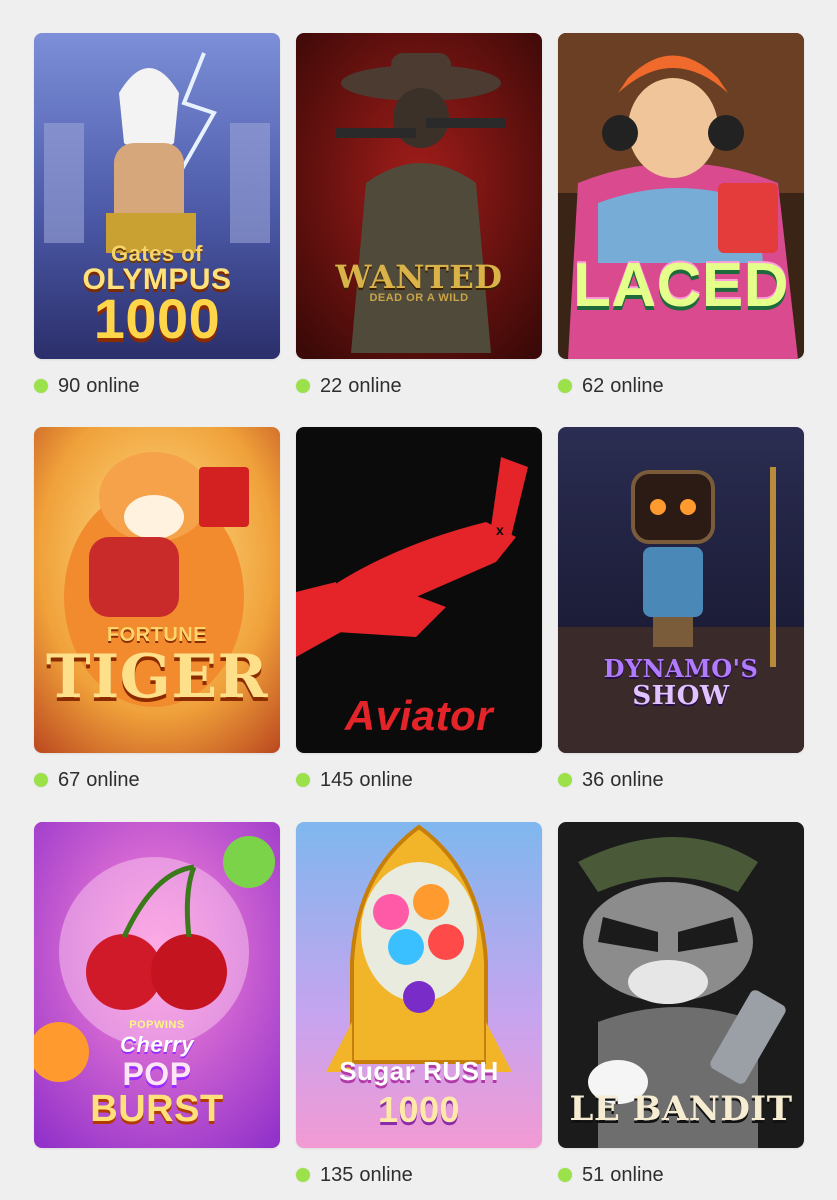 This screenshot has width=837, height=1200. I want to click on cherry-logo-line2: Cherry, so click(157, 1044).